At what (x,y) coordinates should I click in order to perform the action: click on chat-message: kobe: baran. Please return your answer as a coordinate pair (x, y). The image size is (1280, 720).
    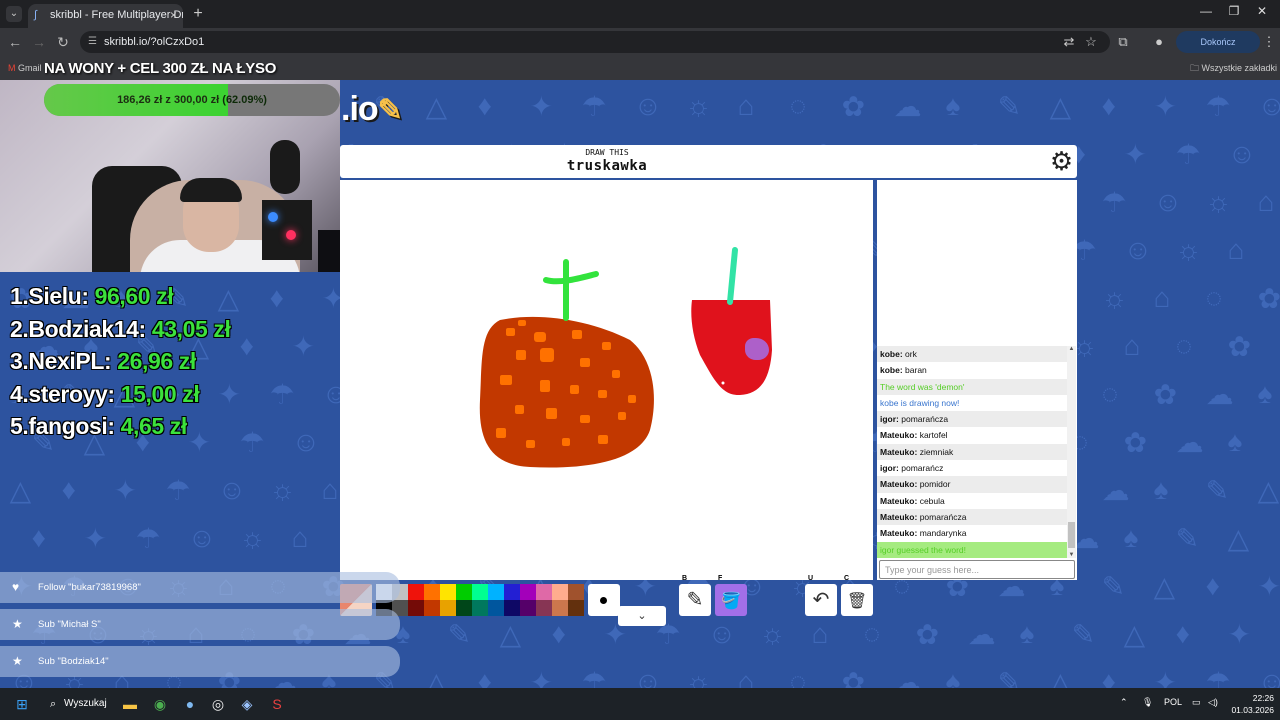
    Looking at the image, I should click on (903, 370).